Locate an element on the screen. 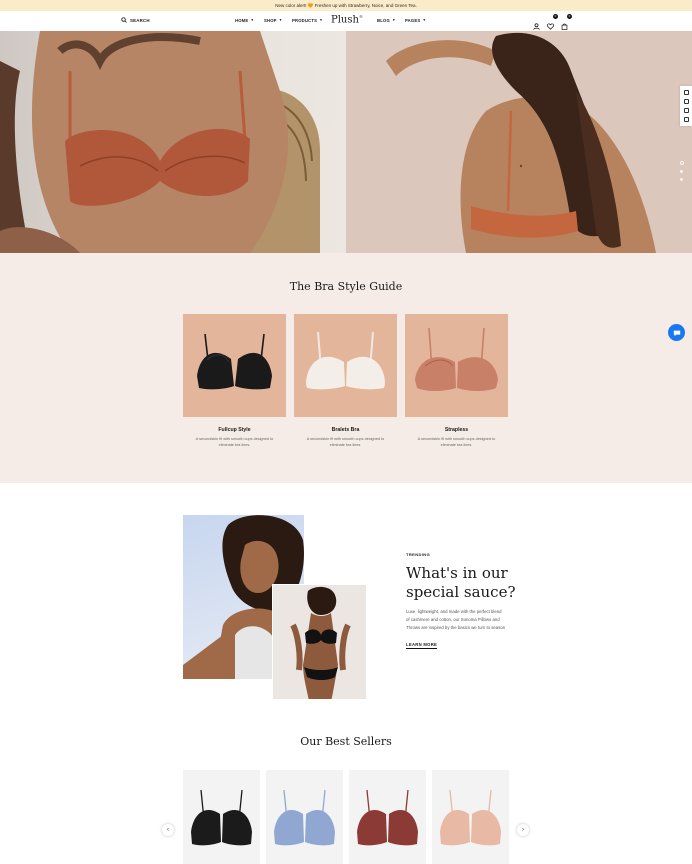  cart-button: 0 is located at coordinates (566, 22).